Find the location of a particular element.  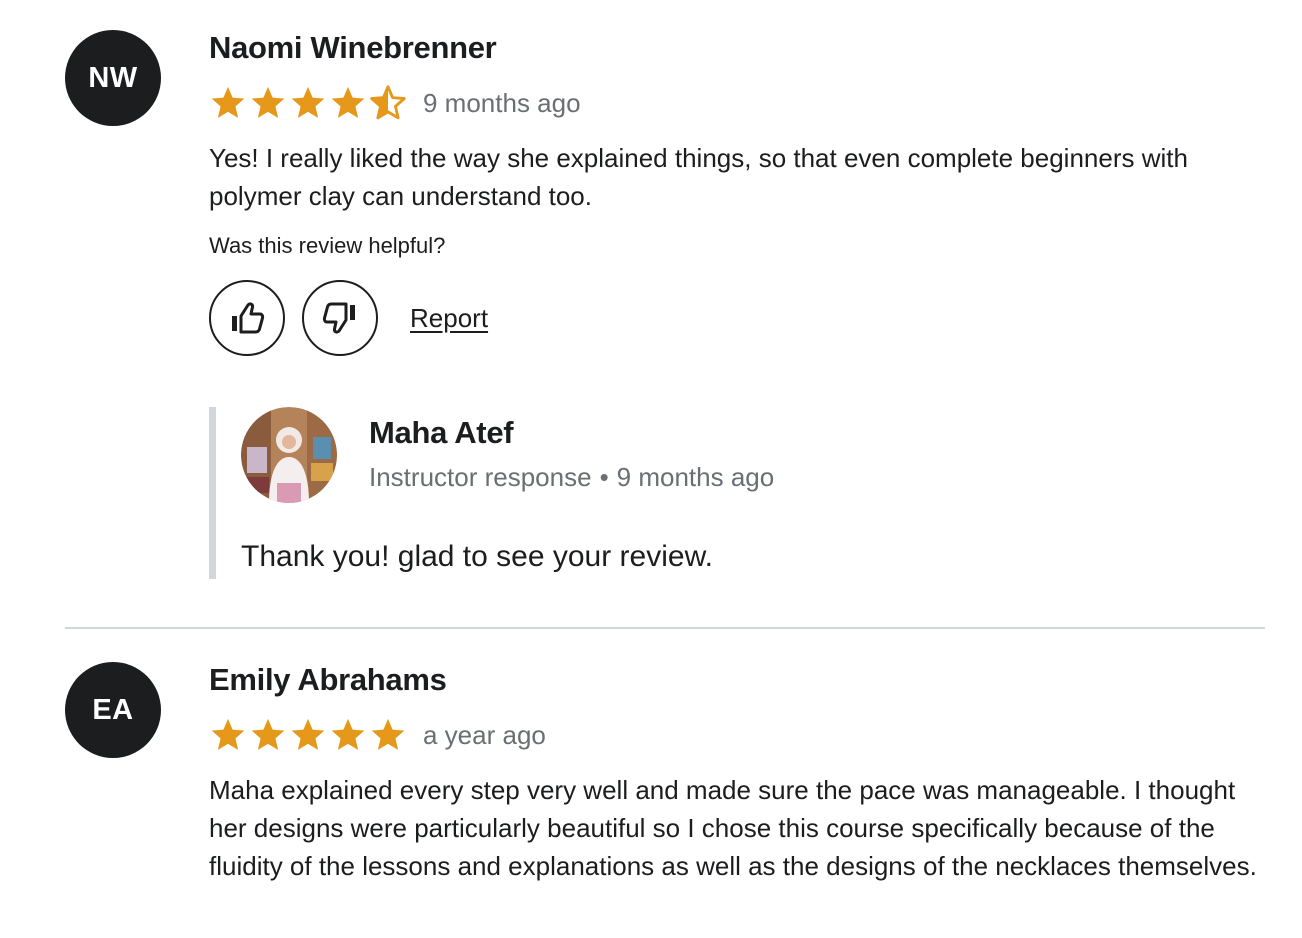

thumbs-up-icon is located at coordinates (248, 318).